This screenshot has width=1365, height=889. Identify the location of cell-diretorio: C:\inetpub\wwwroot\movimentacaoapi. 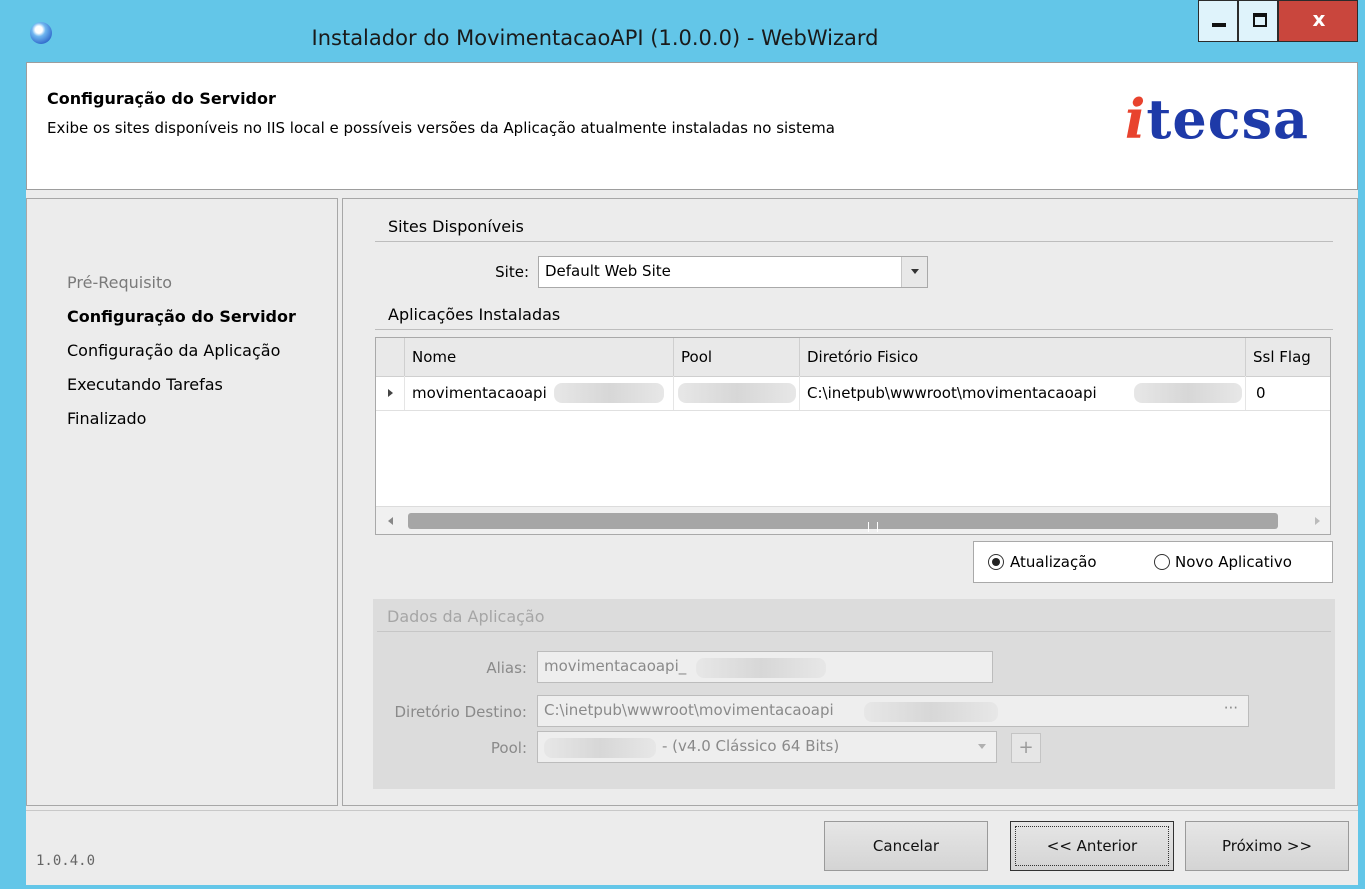
(952, 393).